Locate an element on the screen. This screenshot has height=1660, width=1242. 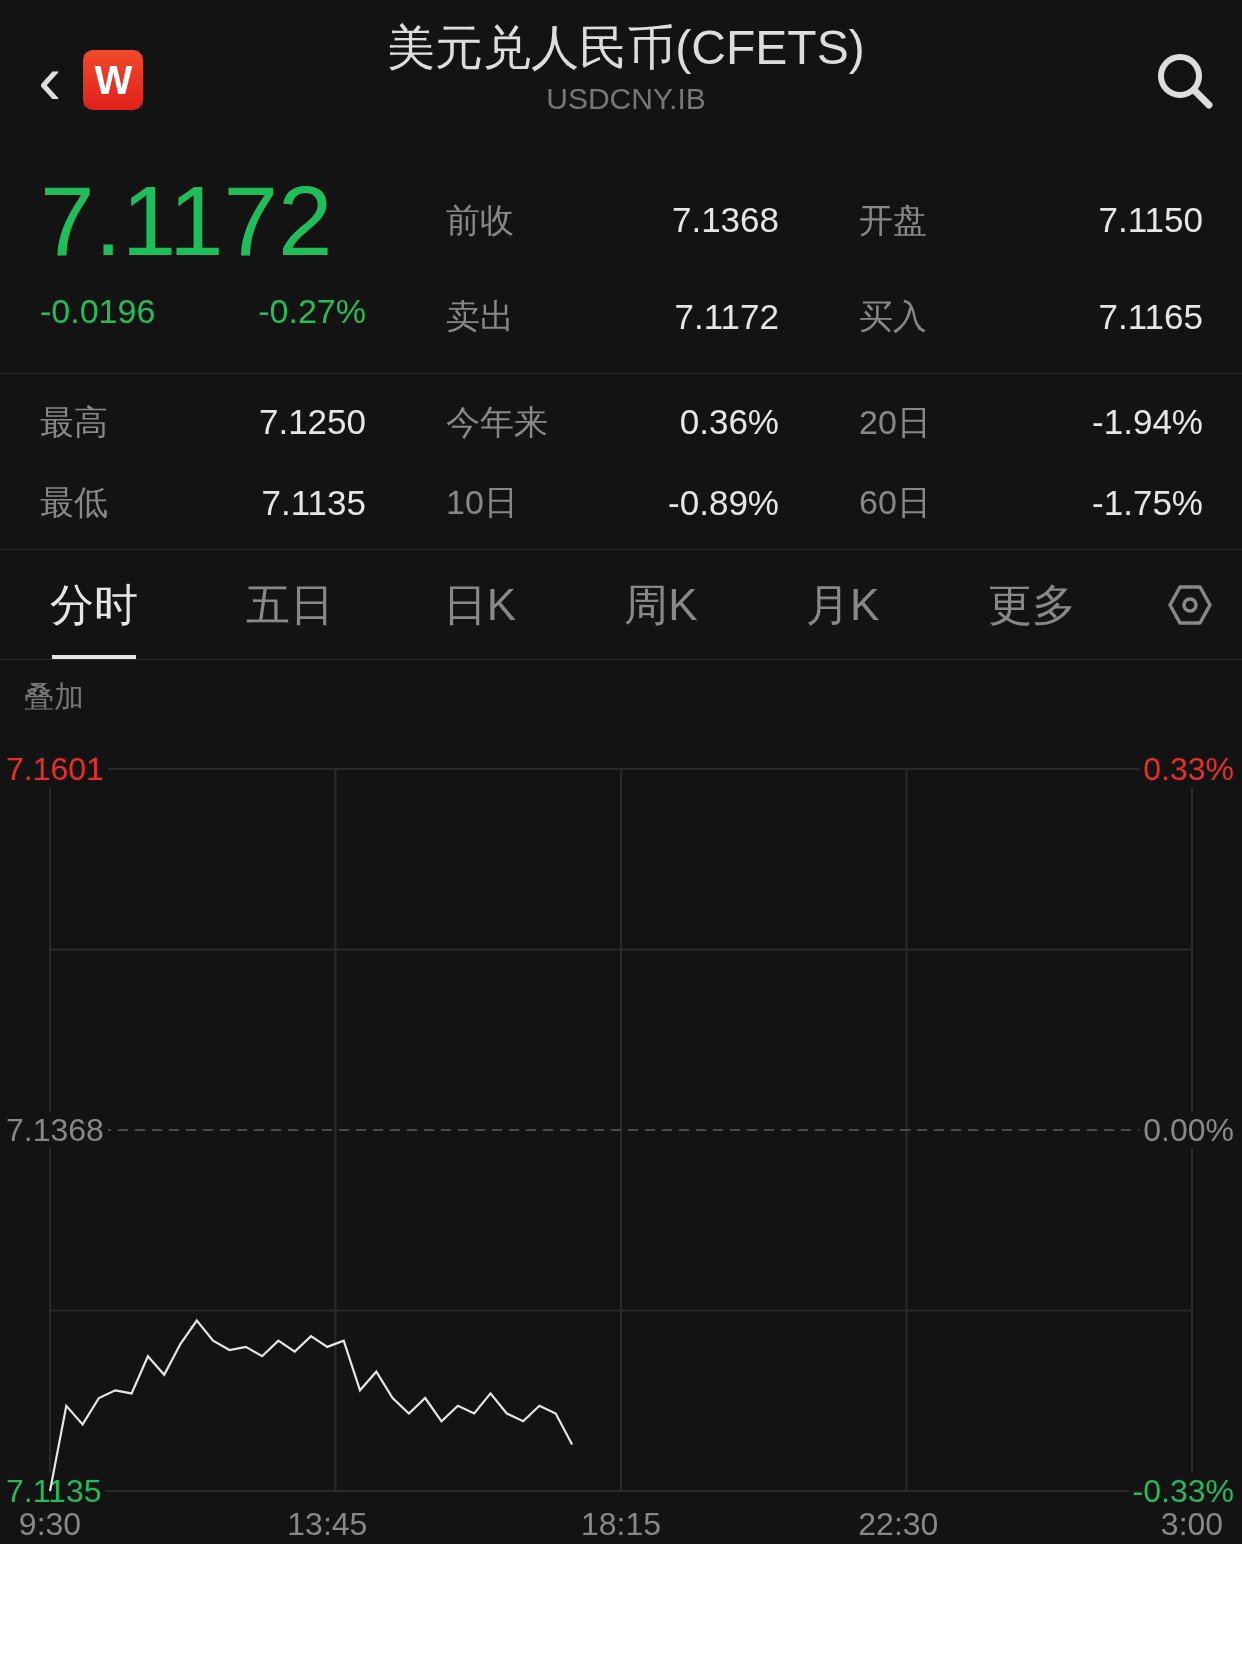
y-axis-label: 7.1601 is located at coordinates (55, 769).